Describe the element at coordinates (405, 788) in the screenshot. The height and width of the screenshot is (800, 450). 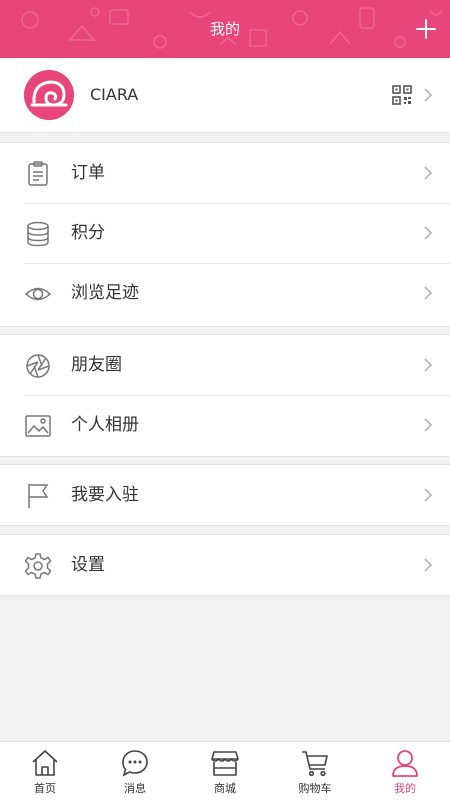
I see `tab-label: 我的` at that location.